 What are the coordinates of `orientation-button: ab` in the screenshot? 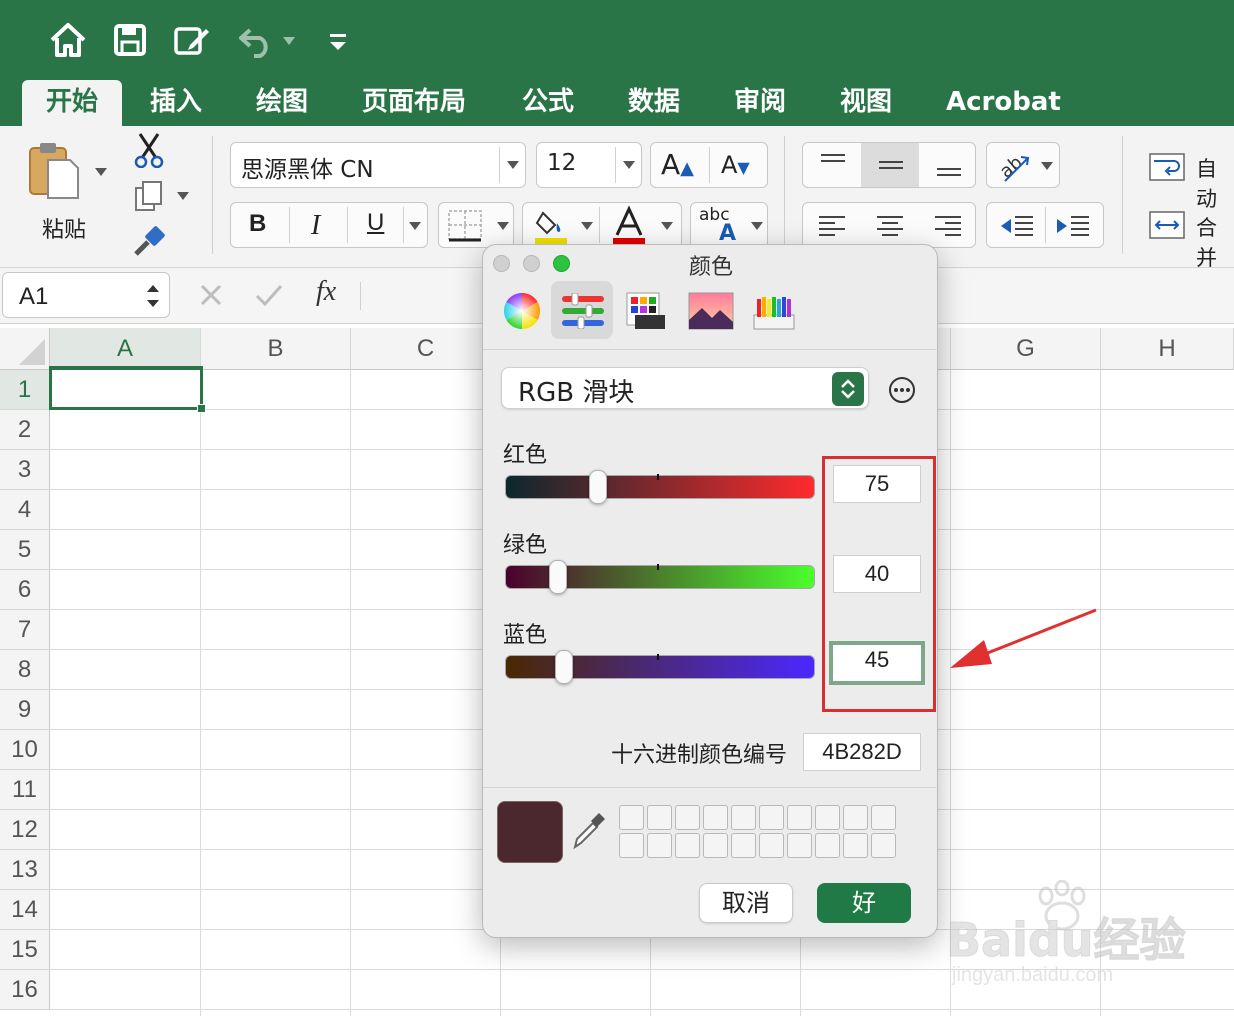 It's located at (1023, 165).